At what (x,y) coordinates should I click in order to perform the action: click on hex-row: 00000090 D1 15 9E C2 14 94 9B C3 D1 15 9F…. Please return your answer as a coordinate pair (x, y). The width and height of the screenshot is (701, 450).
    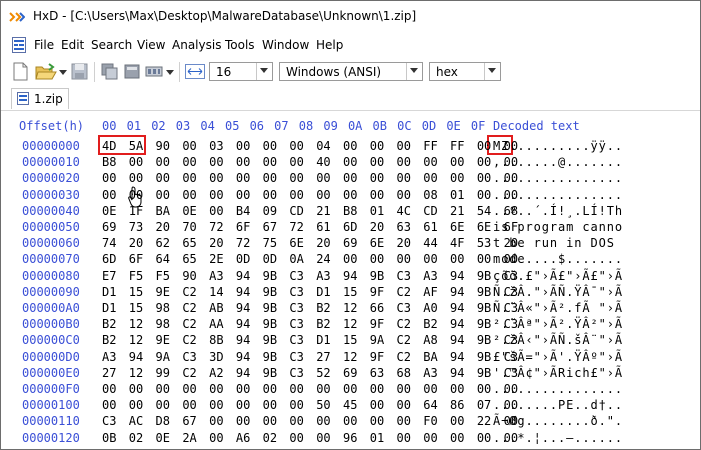
    Looking at the image, I should click on (350, 293).